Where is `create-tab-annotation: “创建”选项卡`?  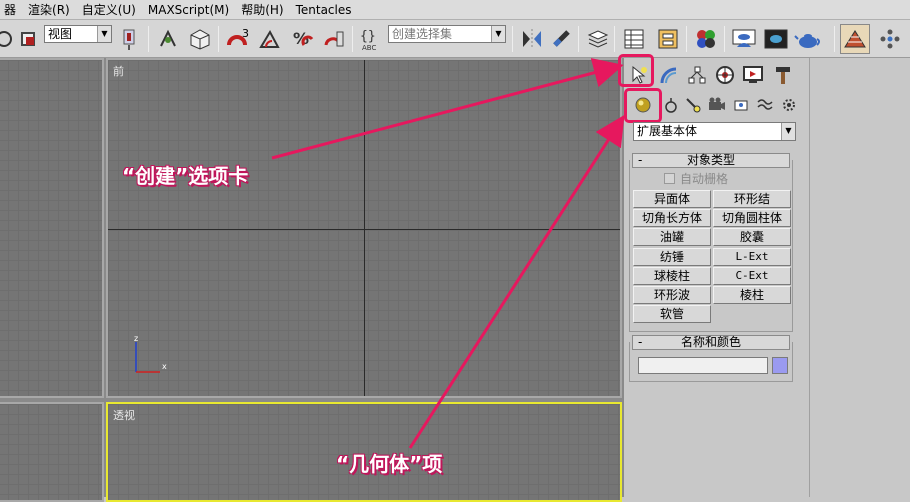
create-tab-annotation: “创建”选项卡 is located at coordinates (185, 176).